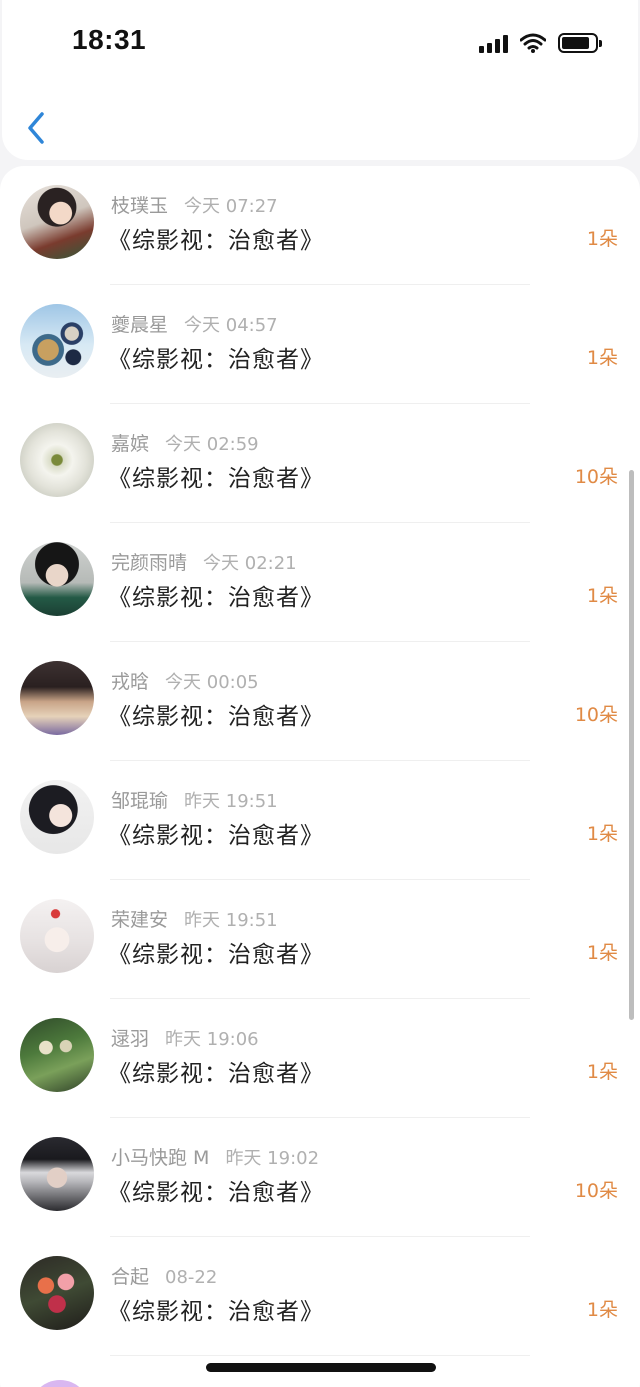 Image resolution: width=640 pixels, height=1387 pixels. What do you see at coordinates (493, 43) in the screenshot?
I see `cellular-signal-icon` at bounding box center [493, 43].